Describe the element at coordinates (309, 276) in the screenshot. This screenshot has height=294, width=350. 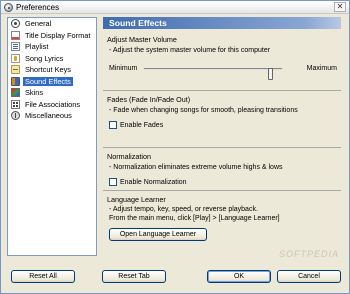
I see `cancel-button: Cancel` at that location.